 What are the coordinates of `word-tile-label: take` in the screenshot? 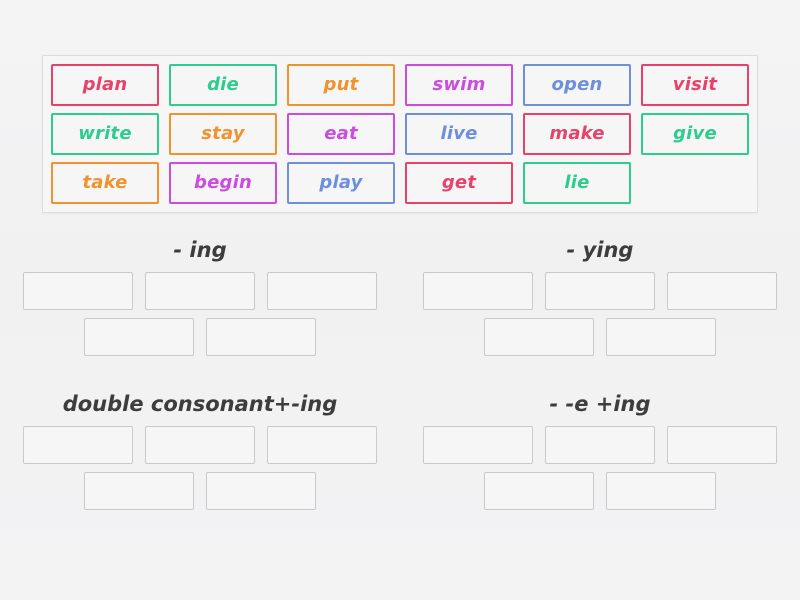 It's located at (105, 182).